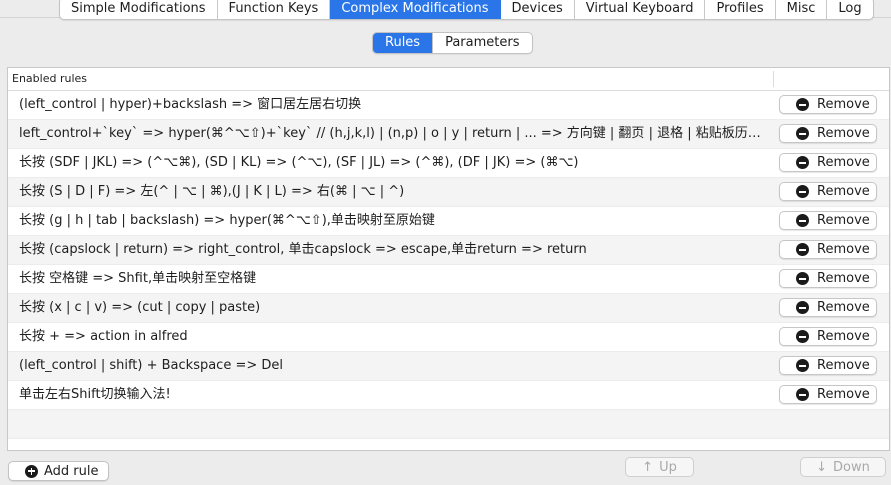  Describe the element at coordinates (851, 467) in the screenshot. I see `down-label: Down` at that location.